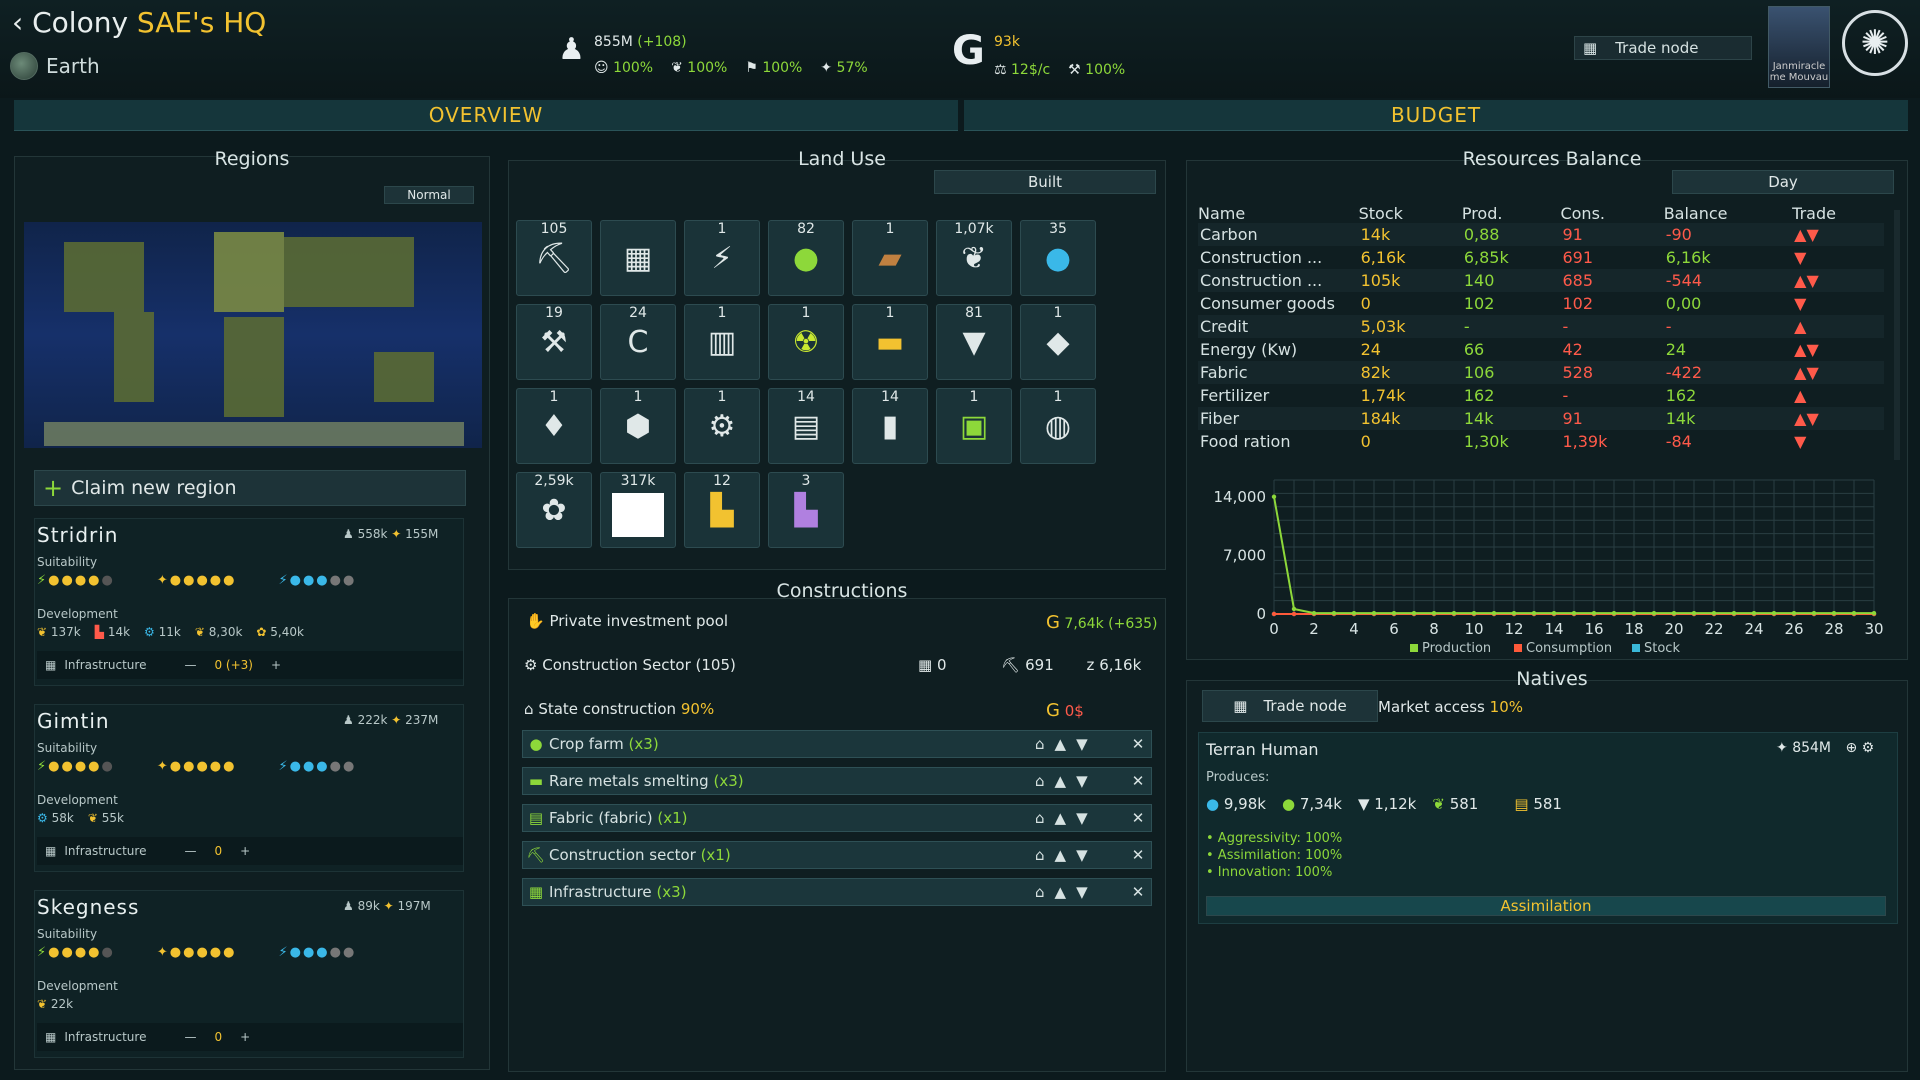 The width and height of the screenshot is (1920, 1080). What do you see at coordinates (1611, 213) in the screenshot?
I see `column-header: Cons.` at bounding box center [1611, 213].